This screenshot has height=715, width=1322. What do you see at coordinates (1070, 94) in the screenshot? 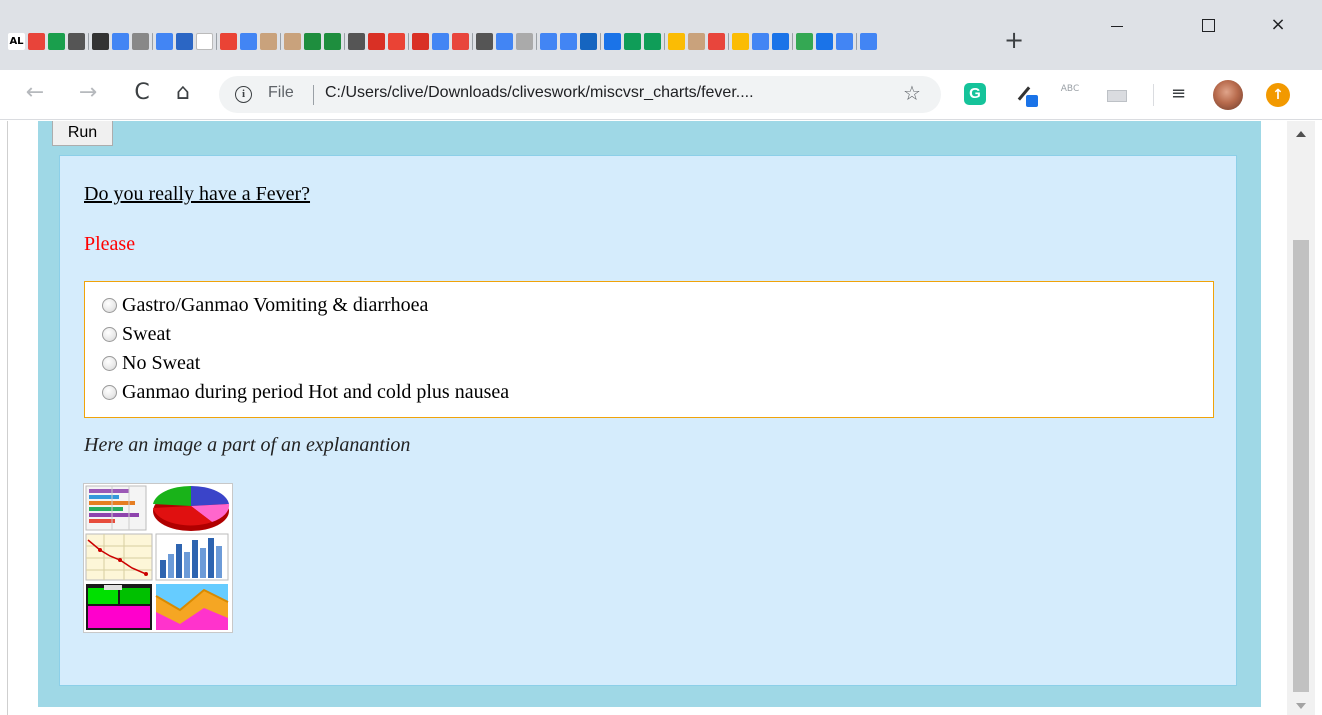
I see `spellcheck-extension-icon: ABC` at bounding box center [1070, 94].